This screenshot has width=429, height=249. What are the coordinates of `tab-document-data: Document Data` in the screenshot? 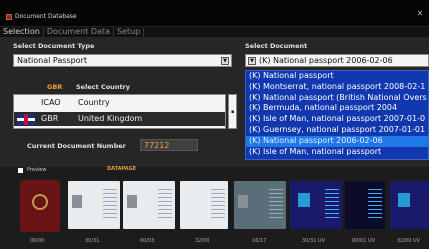 It's located at (79, 32).